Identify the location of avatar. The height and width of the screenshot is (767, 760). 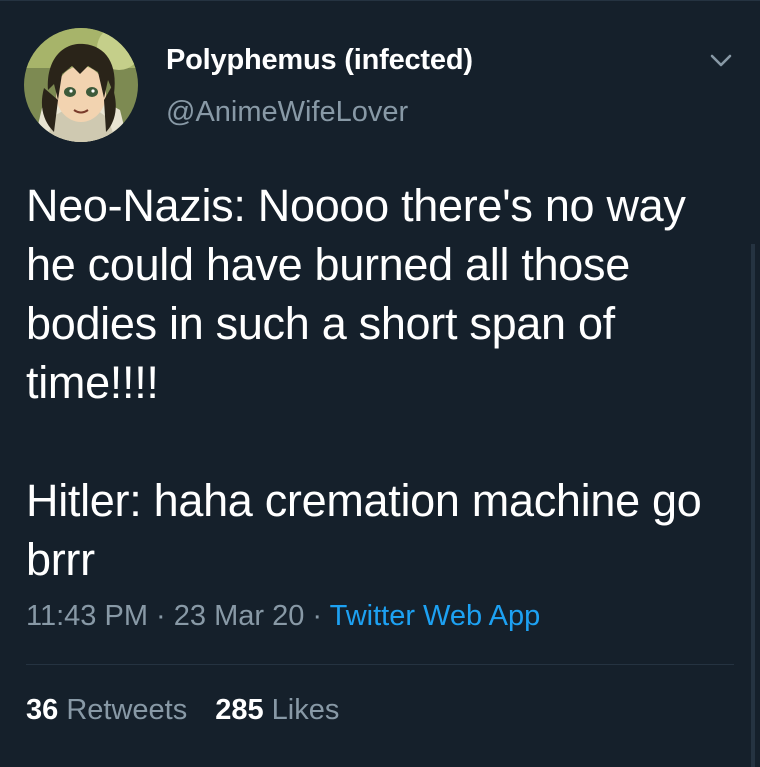
(81, 85).